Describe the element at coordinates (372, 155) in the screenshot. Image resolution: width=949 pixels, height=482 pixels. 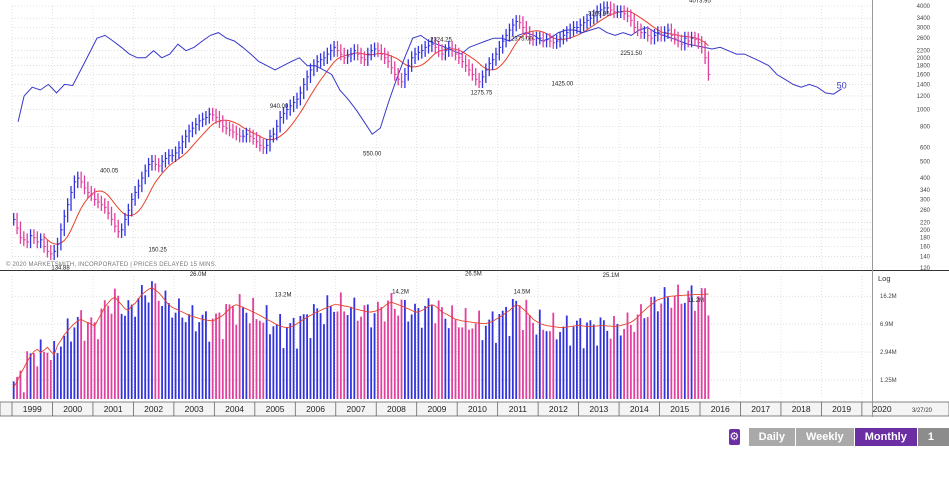
I see `price-annotation: 550.00` at that location.